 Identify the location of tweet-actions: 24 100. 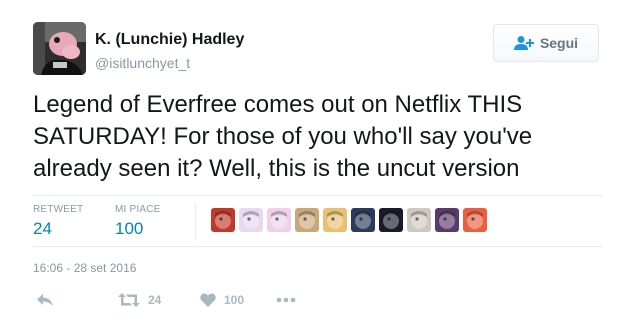
(233, 300).